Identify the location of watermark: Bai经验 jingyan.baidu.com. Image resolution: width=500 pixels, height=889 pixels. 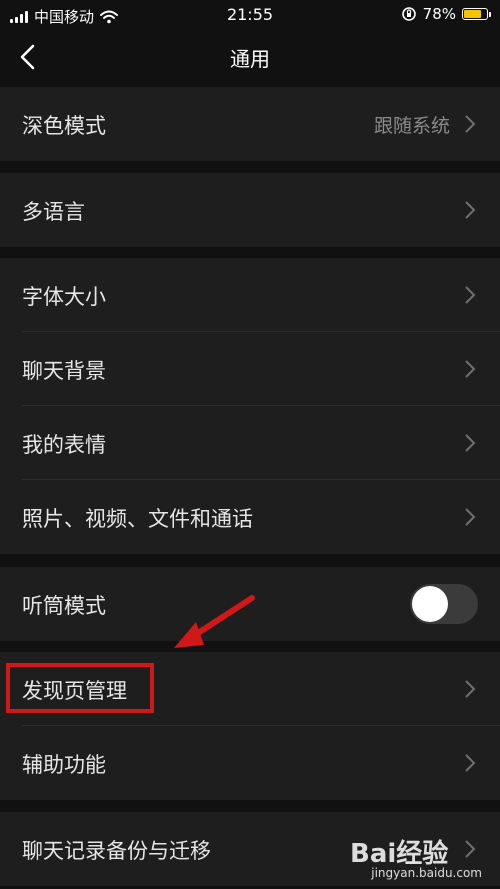
(414, 859).